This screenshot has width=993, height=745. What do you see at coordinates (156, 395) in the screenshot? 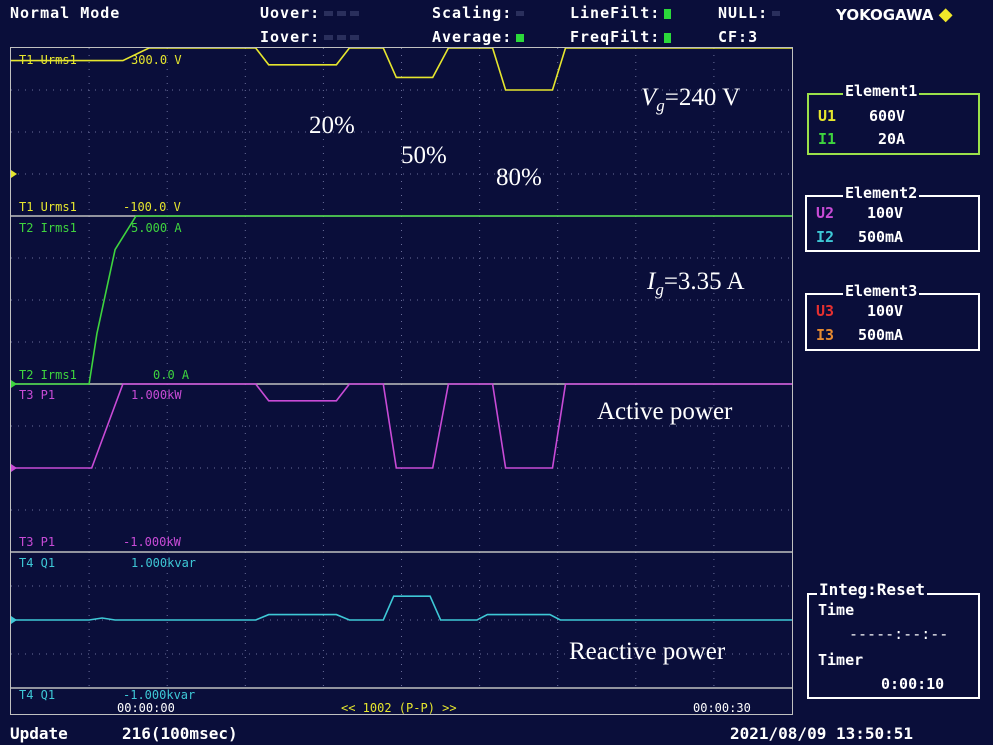
I see `t3-top-value: 1.000kW` at bounding box center [156, 395].